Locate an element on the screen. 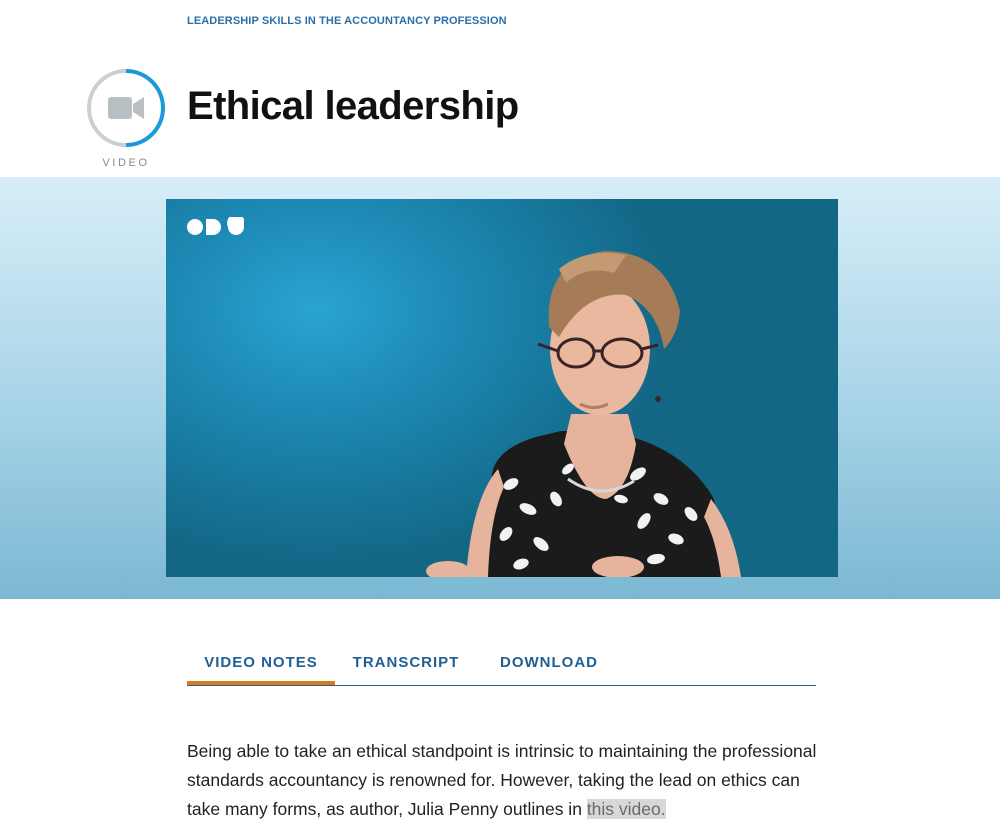 Image resolution: width=1000 pixels, height=824 pixels. video-camera-icon is located at coordinates (126, 108).